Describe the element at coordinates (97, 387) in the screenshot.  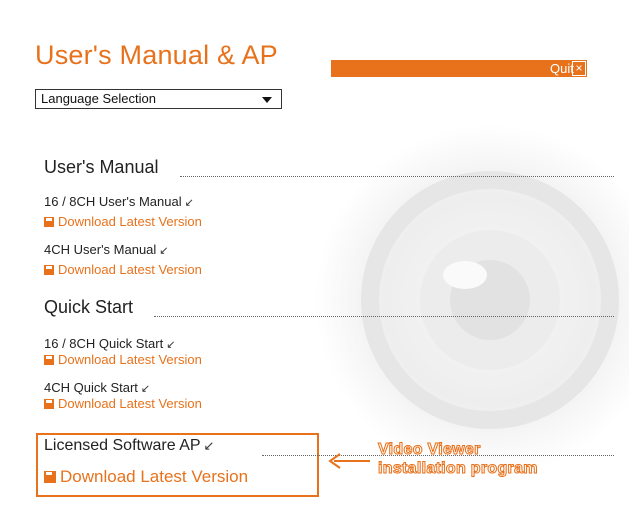
I see `item-label: 4CH Quick Start ↙` at that location.